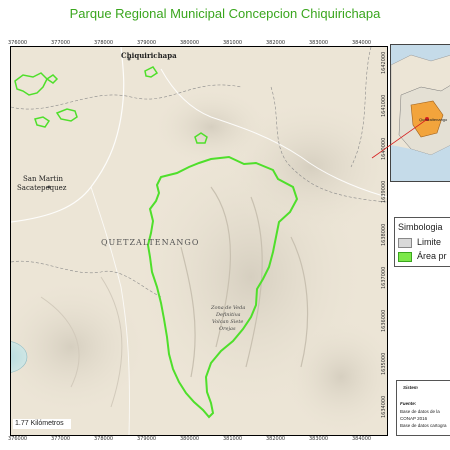 The height and width of the screenshot is (450, 450). What do you see at coordinates (384, 105) in the screenshot?
I see `y-tick-right: 1641000` at bounding box center [384, 105].